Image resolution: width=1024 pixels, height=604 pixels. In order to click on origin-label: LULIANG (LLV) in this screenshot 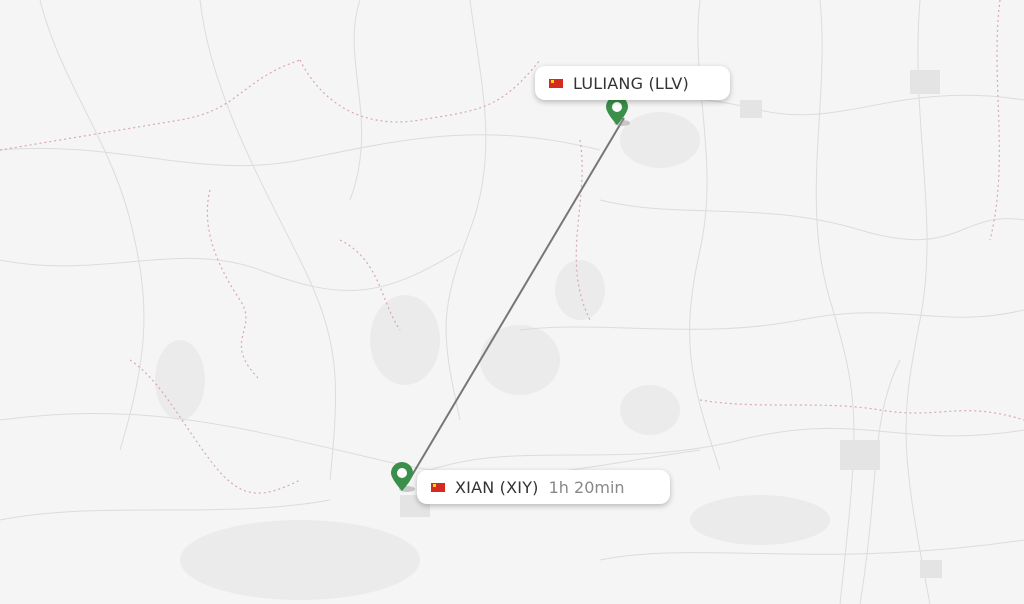, I will do `click(632, 83)`.